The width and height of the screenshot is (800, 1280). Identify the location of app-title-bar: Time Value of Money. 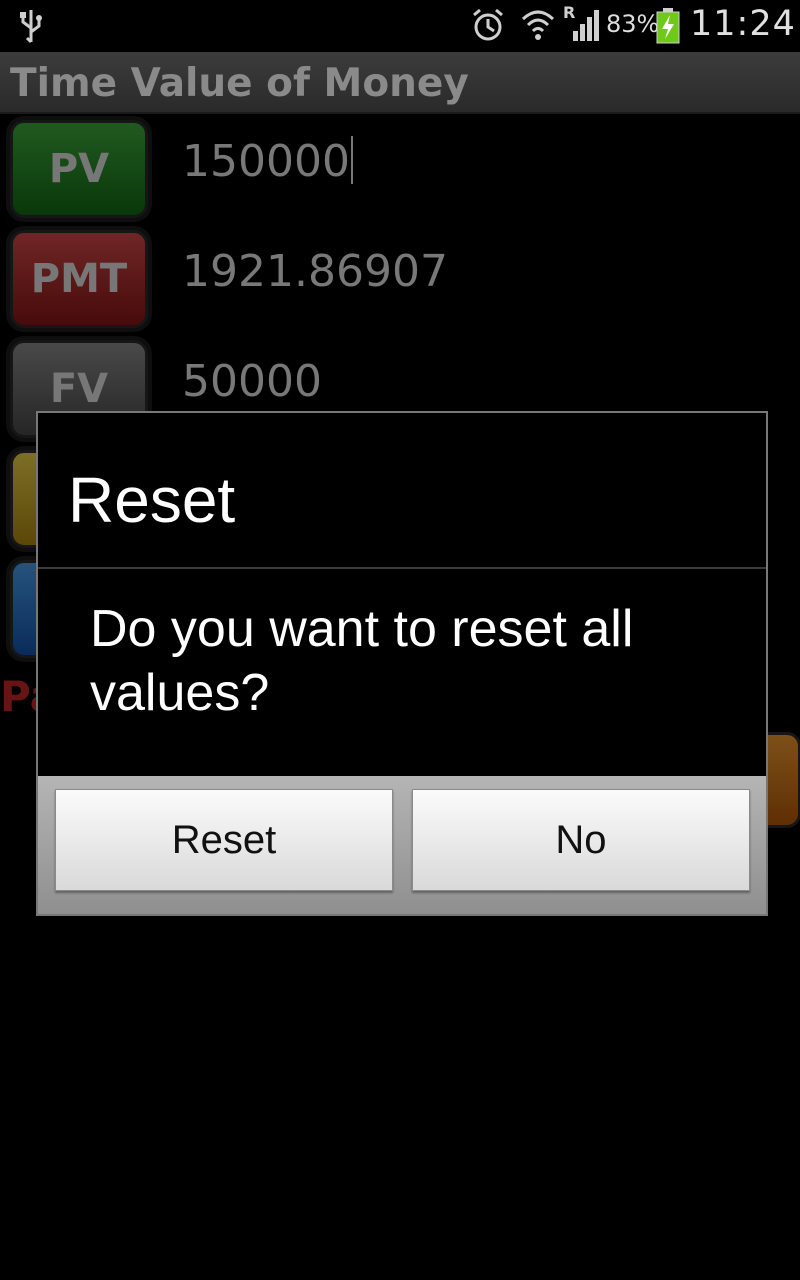
(400, 83).